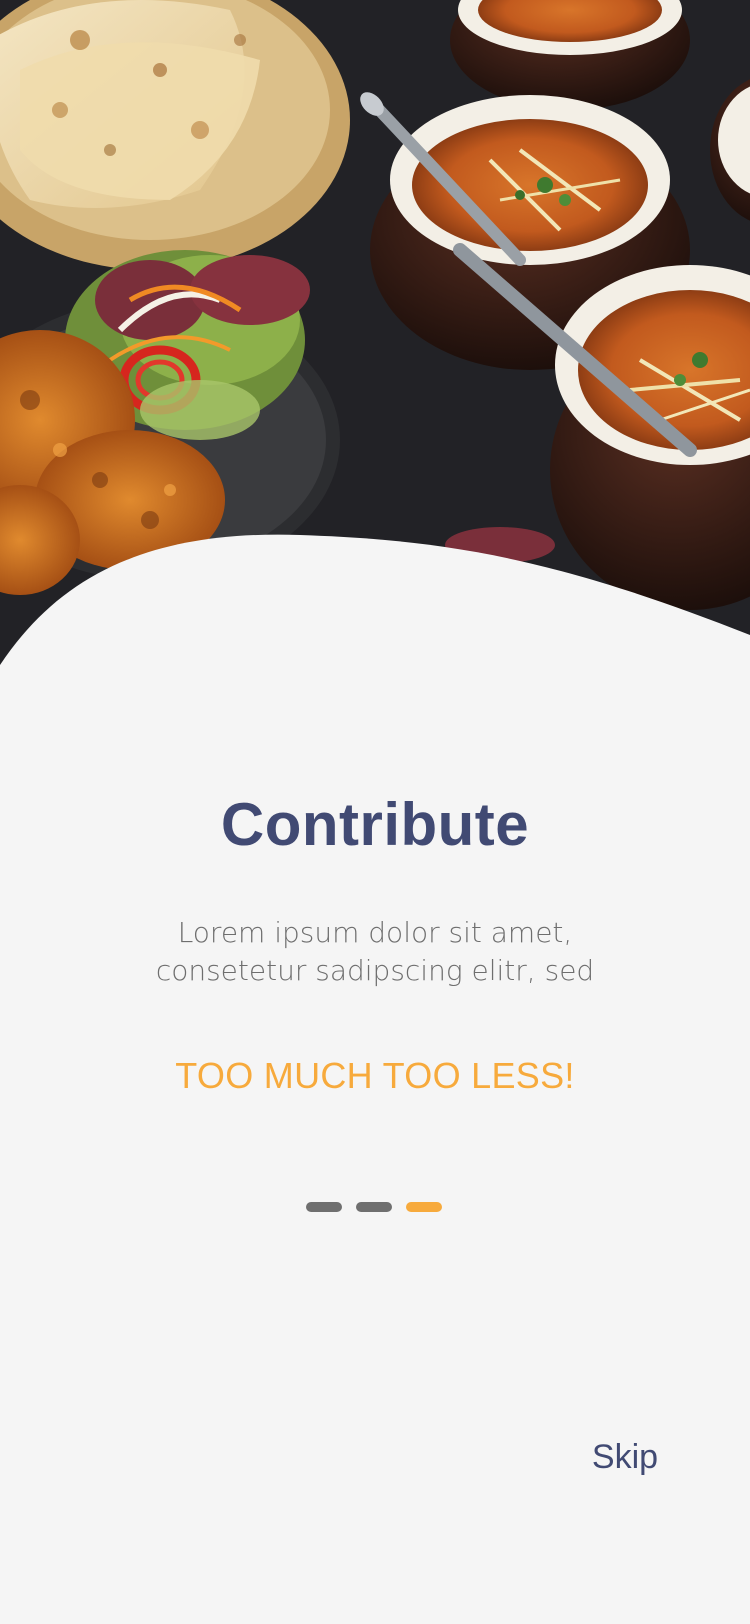 Image resolution: width=750 pixels, height=1624 pixels. I want to click on skip-button: Skip, so click(625, 1457).